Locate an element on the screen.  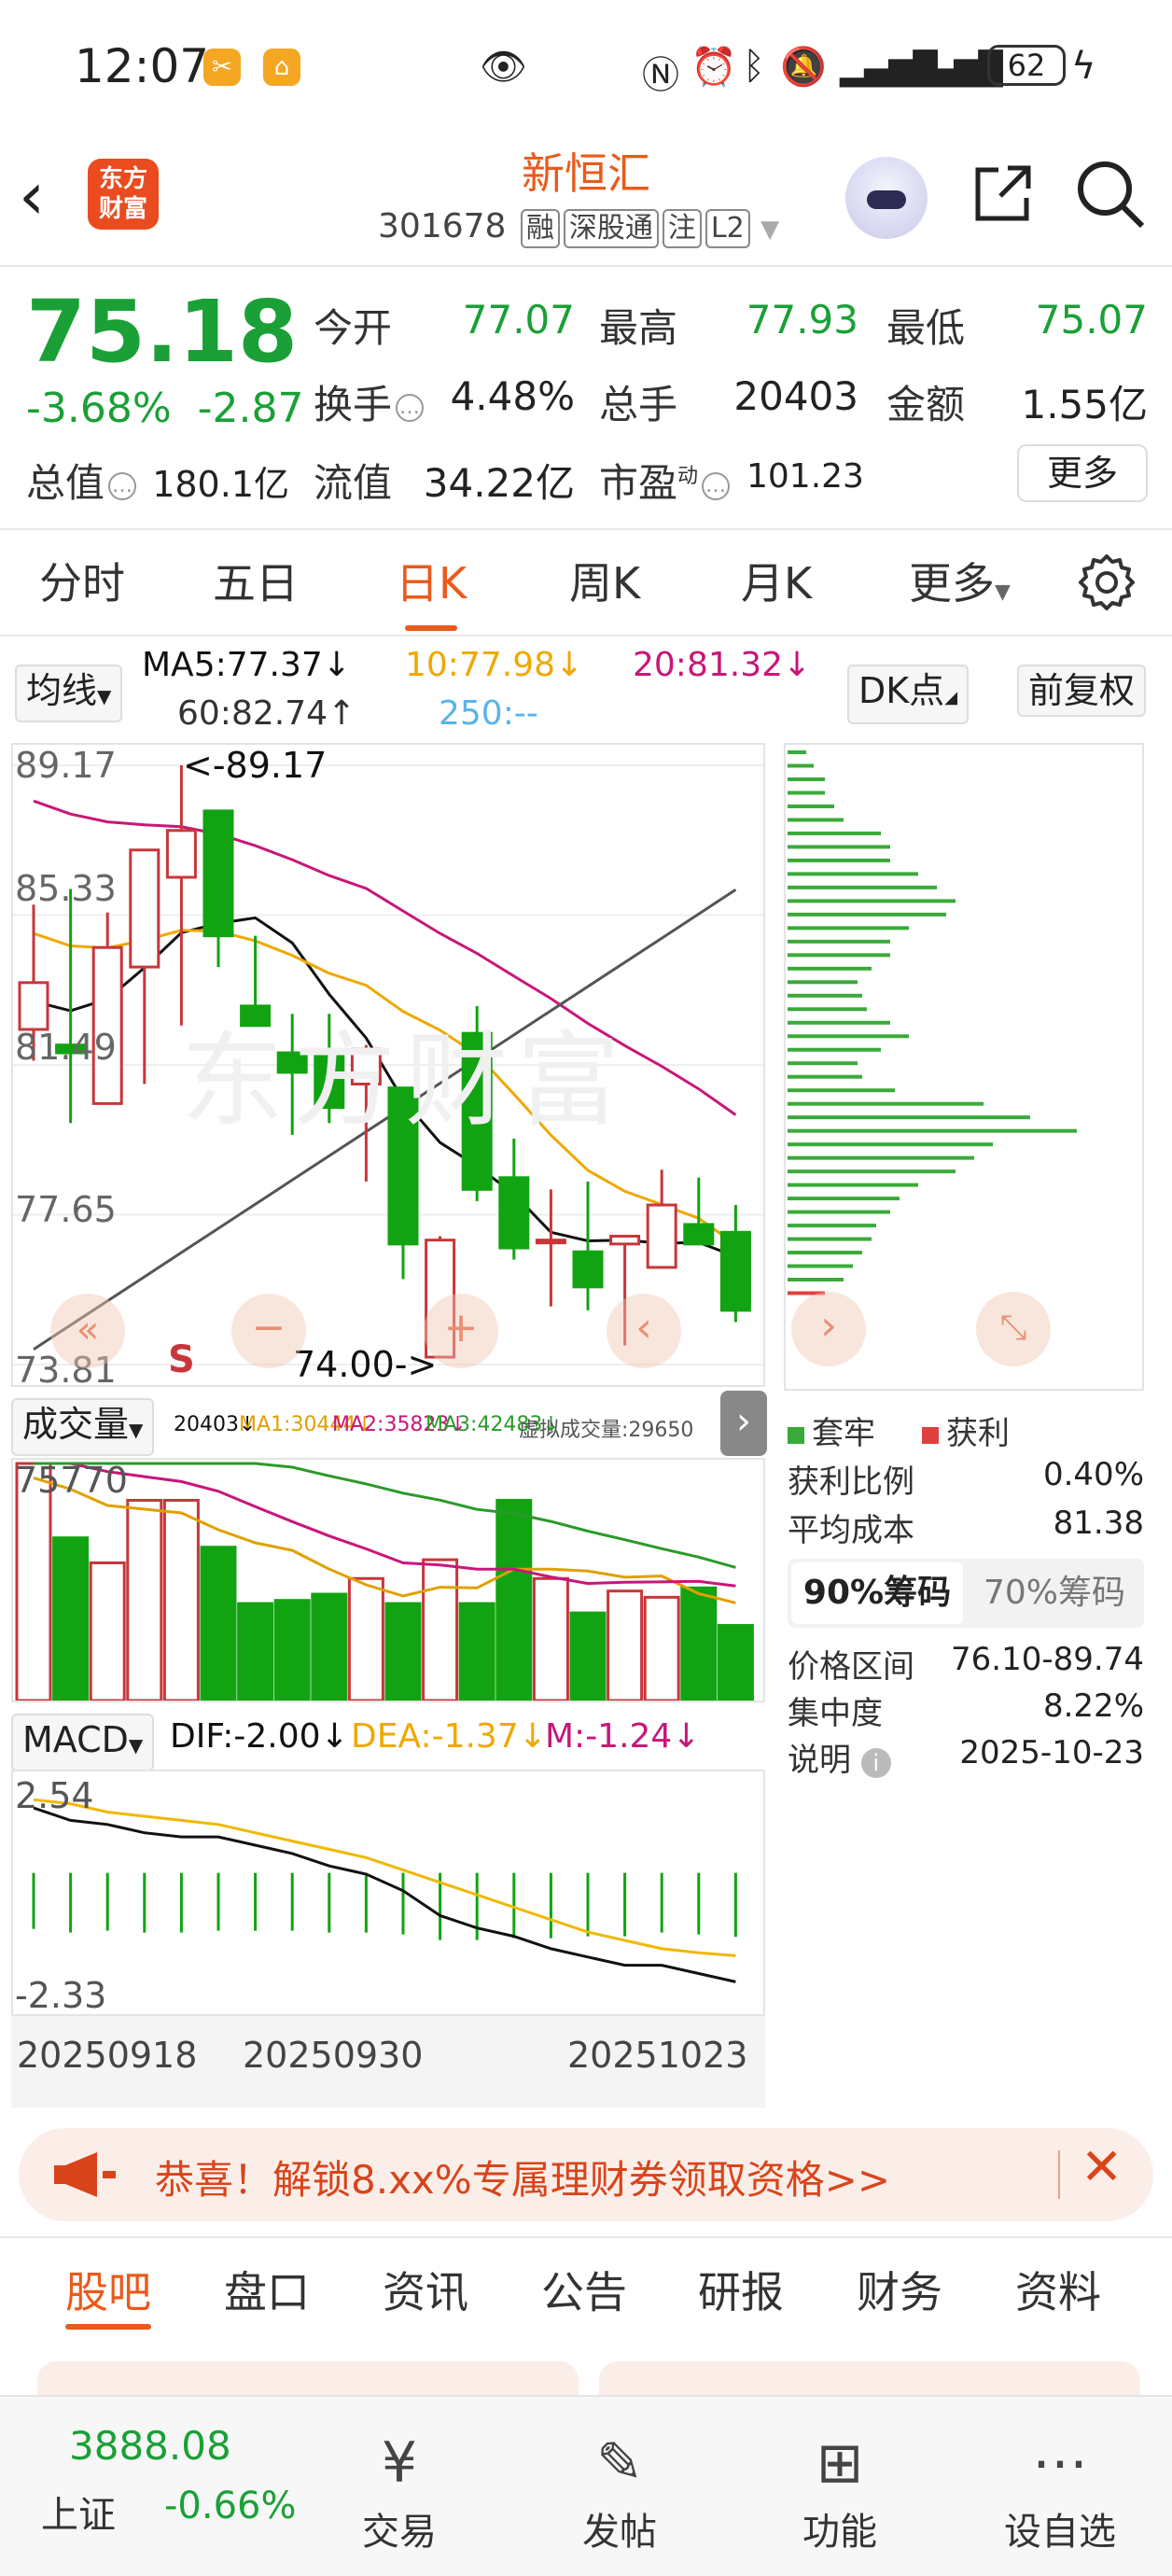
search-icon is located at coordinates (1110, 194).